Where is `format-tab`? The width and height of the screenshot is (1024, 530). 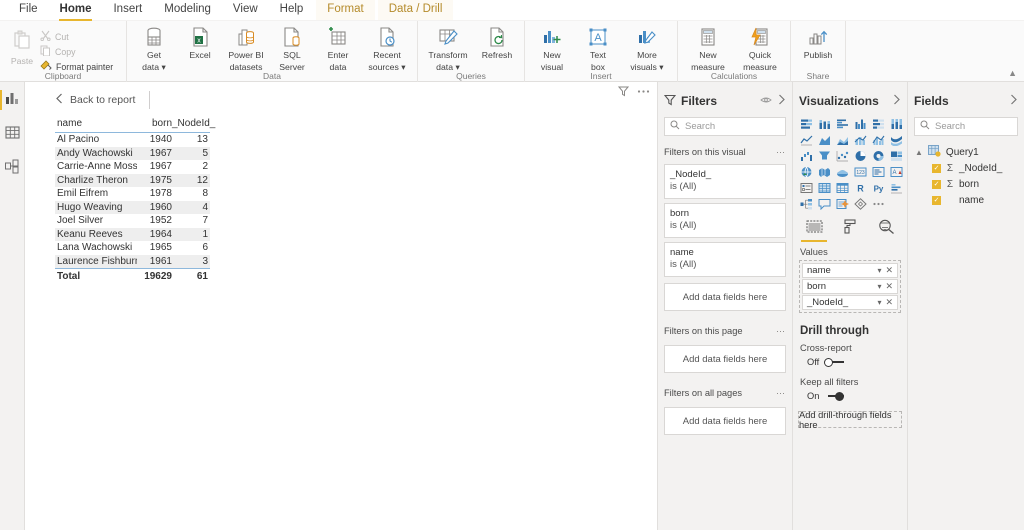 format-tab is located at coordinates (850, 228).